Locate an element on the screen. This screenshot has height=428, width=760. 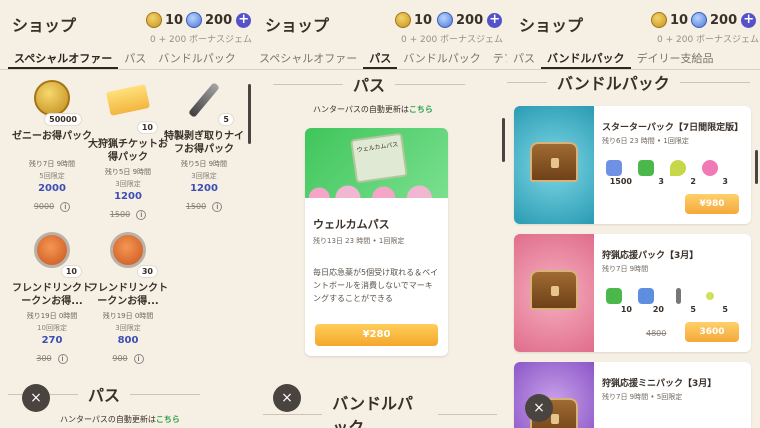
tab-bar: パス バンドルパック デイリー支給品 is located at coordinates (633, 58).